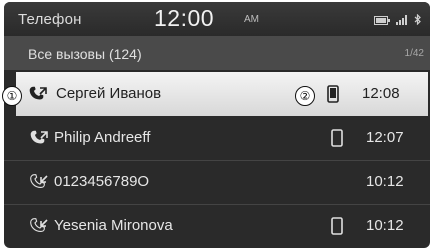 The width and height of the screenshot is (433, 250). I want to click on call-list-header: Все вызовы (124) 1/42, so click(217, 53).